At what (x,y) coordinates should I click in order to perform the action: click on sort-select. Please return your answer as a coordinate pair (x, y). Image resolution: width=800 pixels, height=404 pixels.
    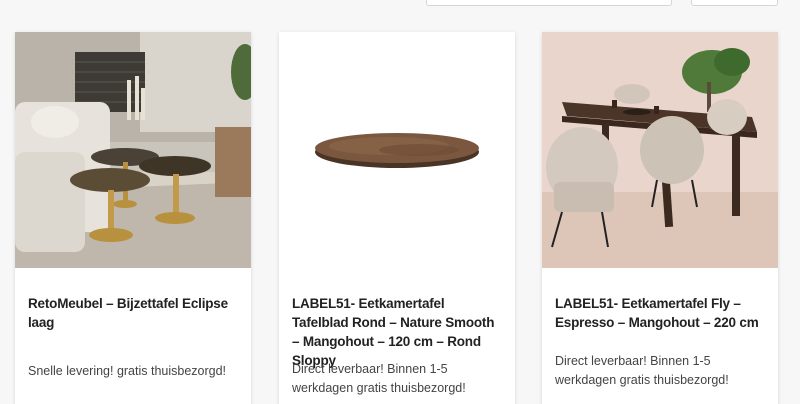
    Looking at the image, I should click on (549, 3).